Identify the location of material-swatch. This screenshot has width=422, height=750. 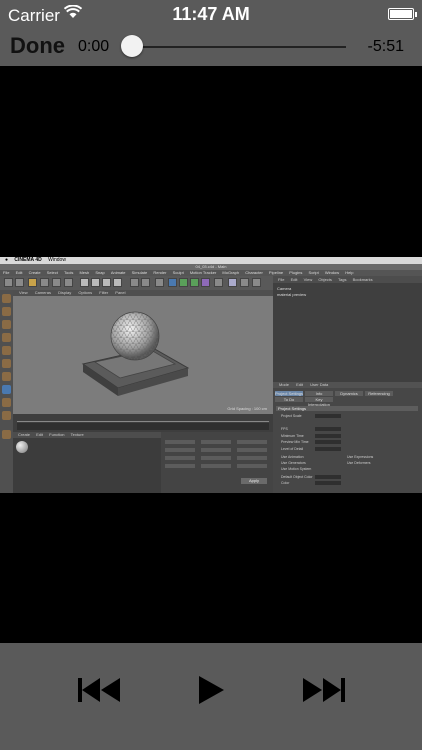
(22, 447).